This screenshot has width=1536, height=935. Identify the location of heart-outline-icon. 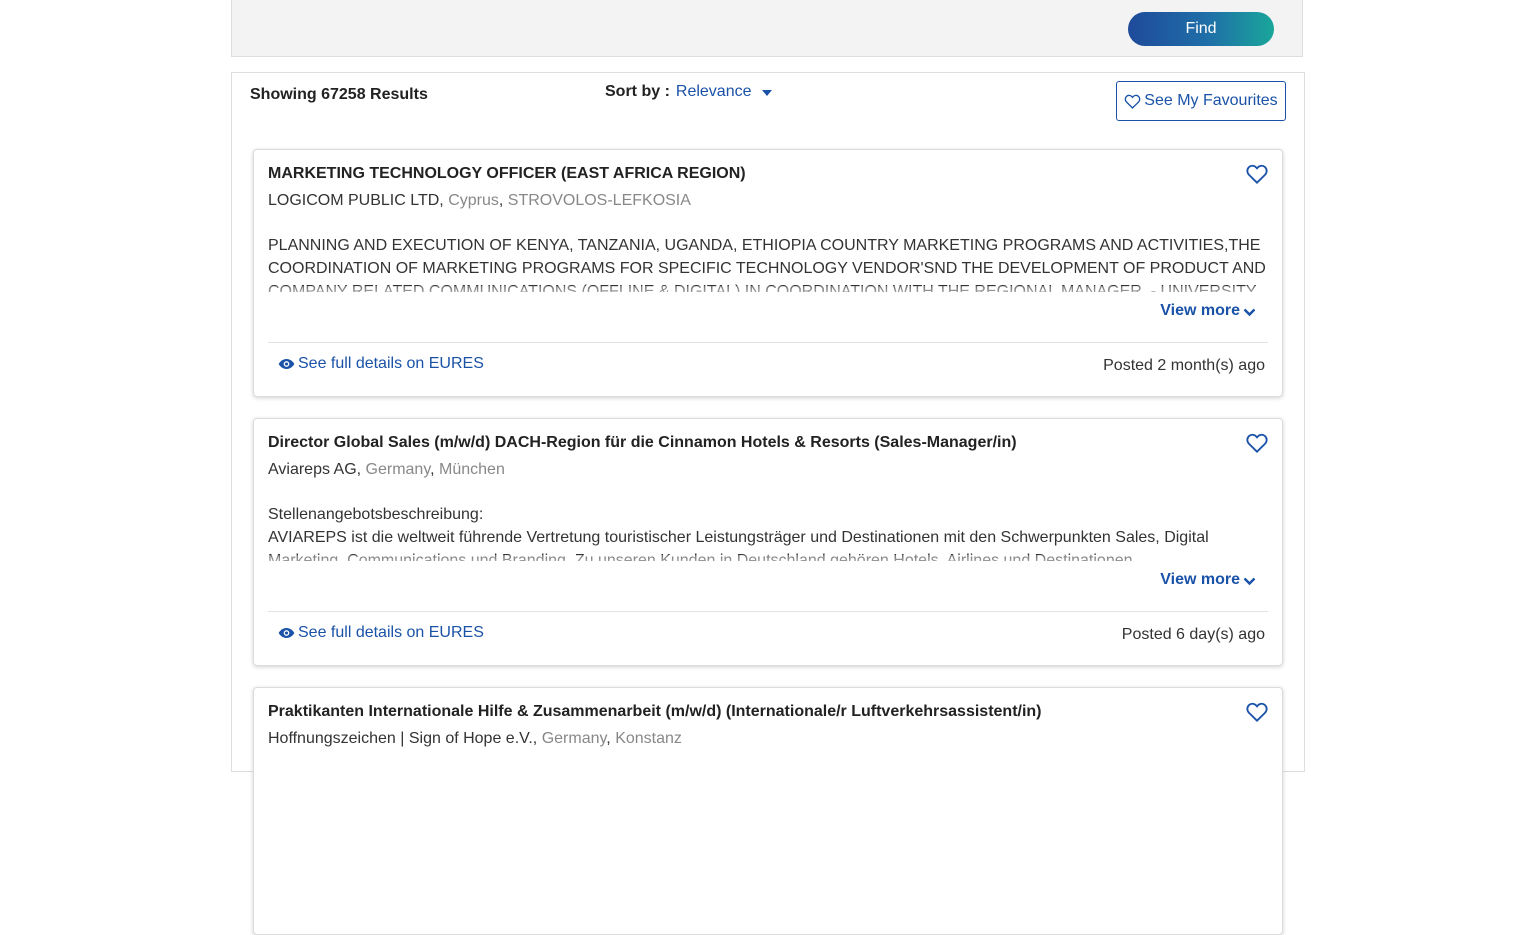
(1132, 101).